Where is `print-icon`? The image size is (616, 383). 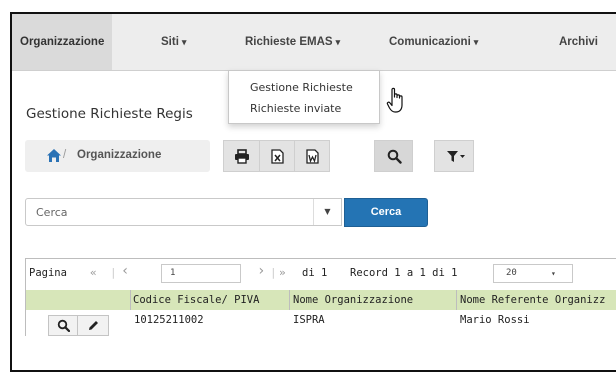 print-icon is located at coordinates (242, 156).